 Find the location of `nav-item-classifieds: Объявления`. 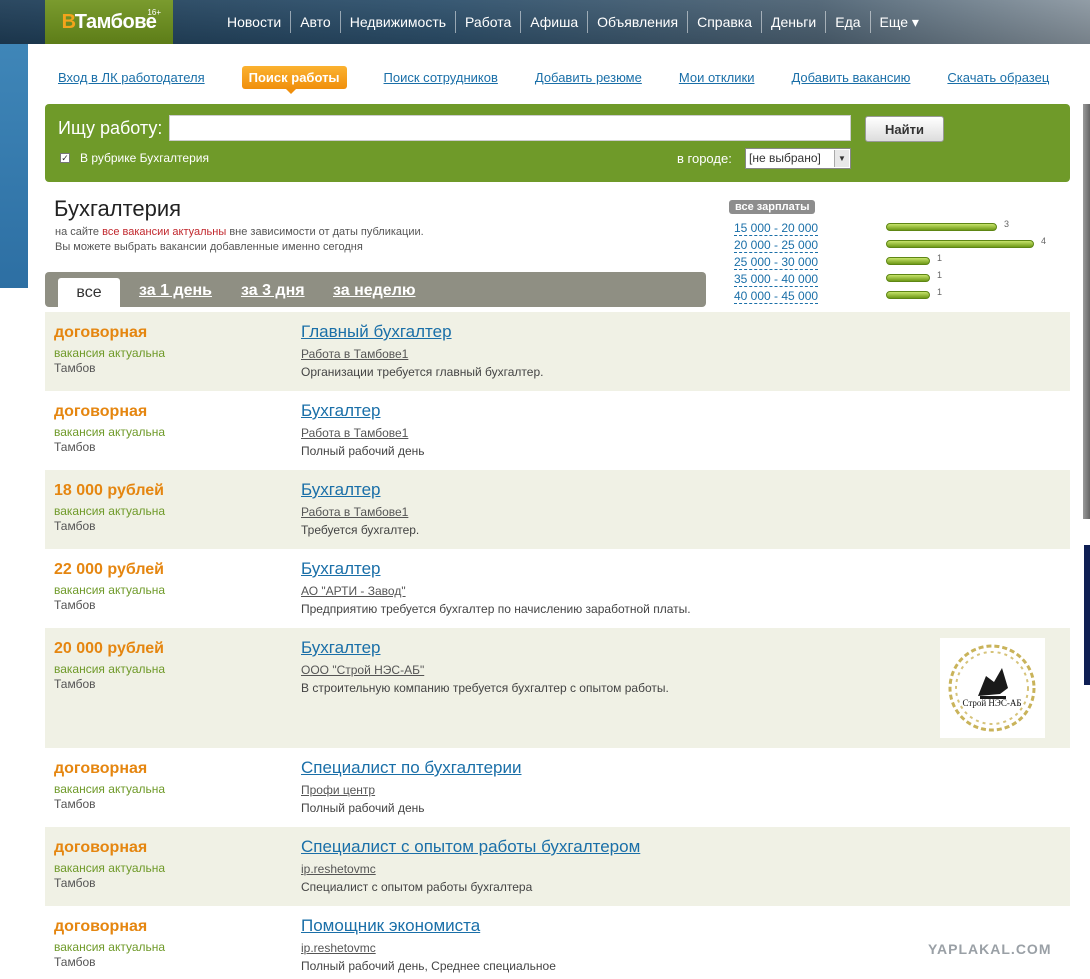

nav-item-classifieds: Объявления is located at coordinates (638, 22).